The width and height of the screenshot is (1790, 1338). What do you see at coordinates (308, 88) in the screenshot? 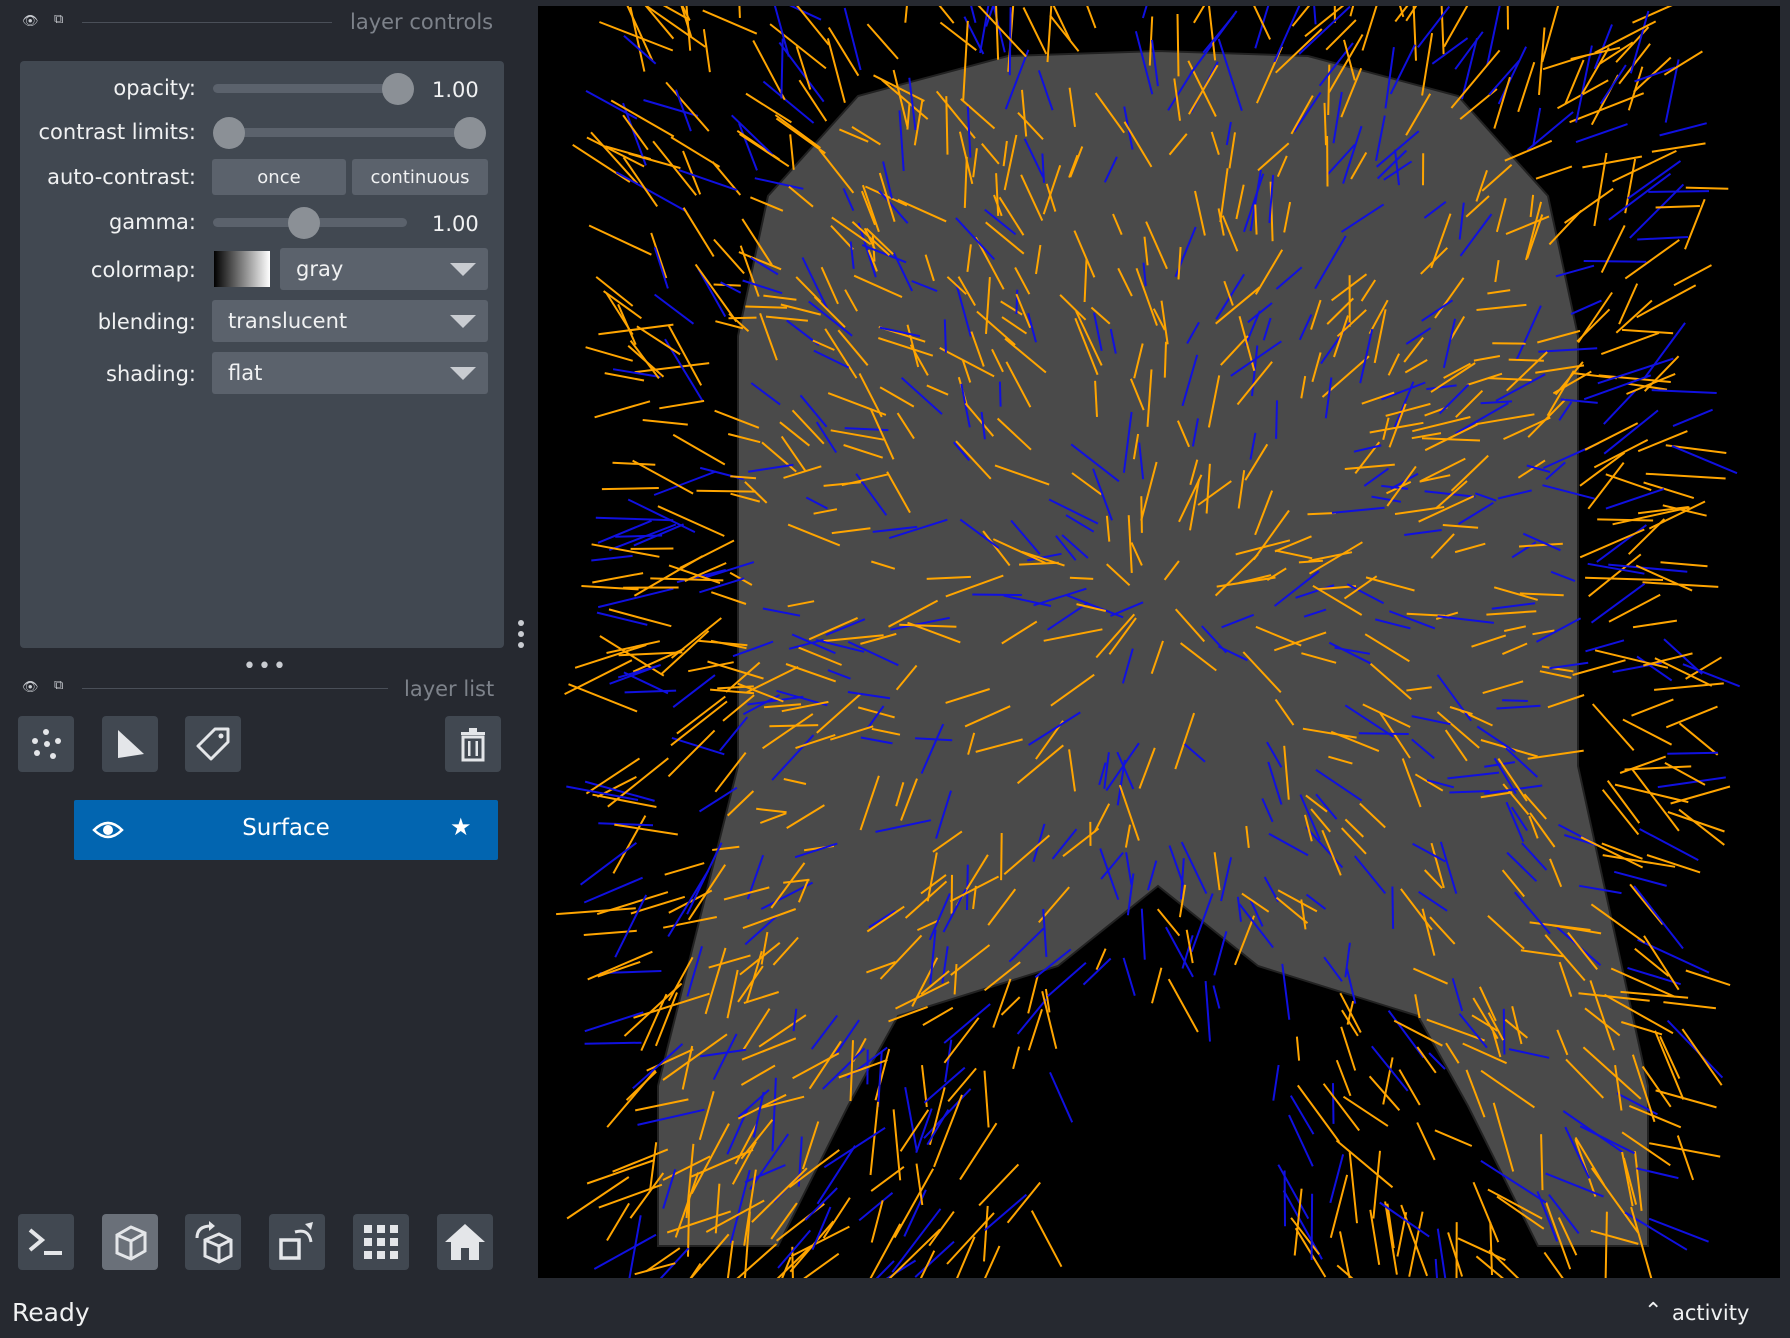
I see `opacity-slider` at bounding box center [308, 88].